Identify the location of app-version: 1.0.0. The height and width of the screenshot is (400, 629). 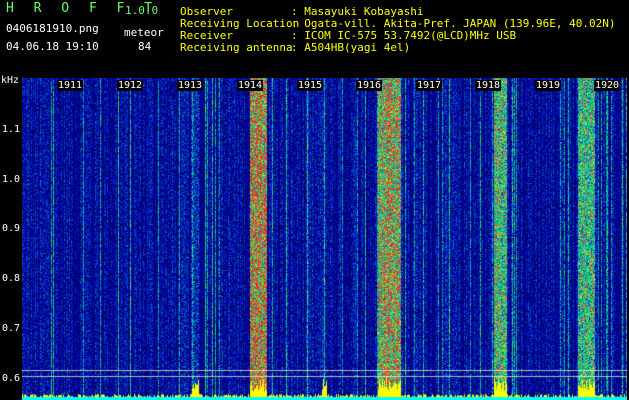
(142, 10).